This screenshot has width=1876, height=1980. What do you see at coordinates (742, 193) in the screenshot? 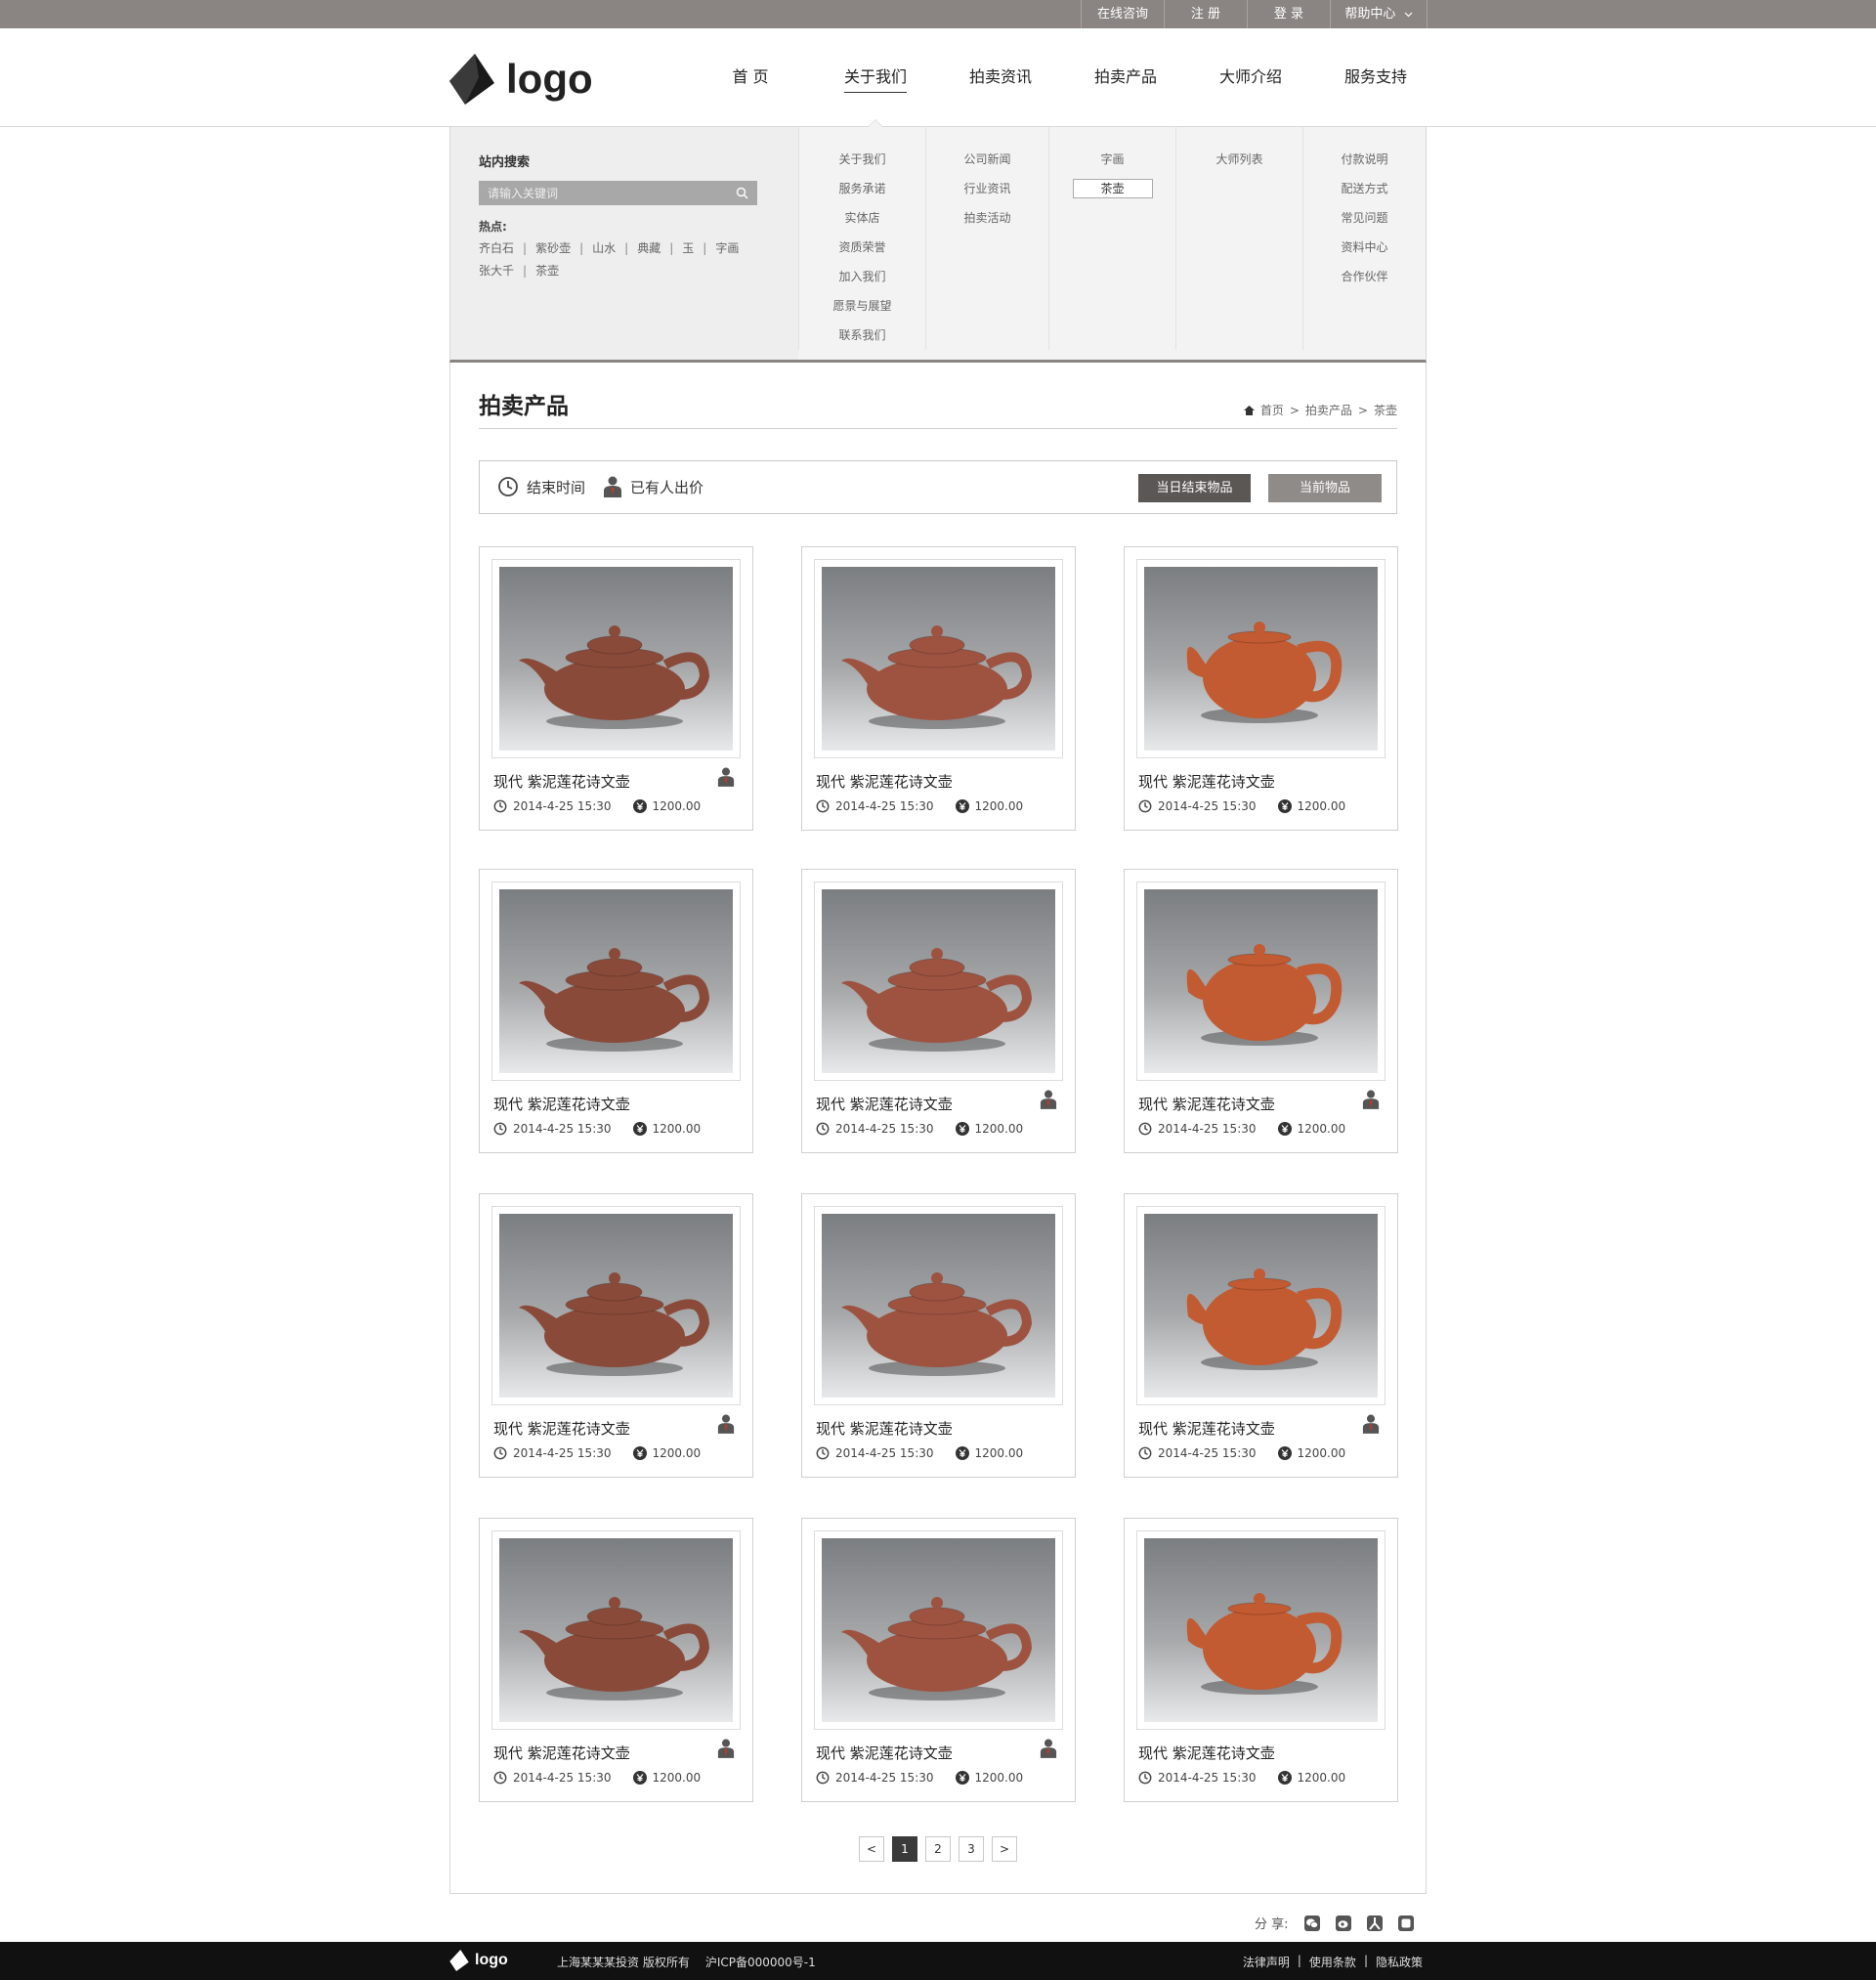
I see `search-icon` at bounding box center [742, 193].